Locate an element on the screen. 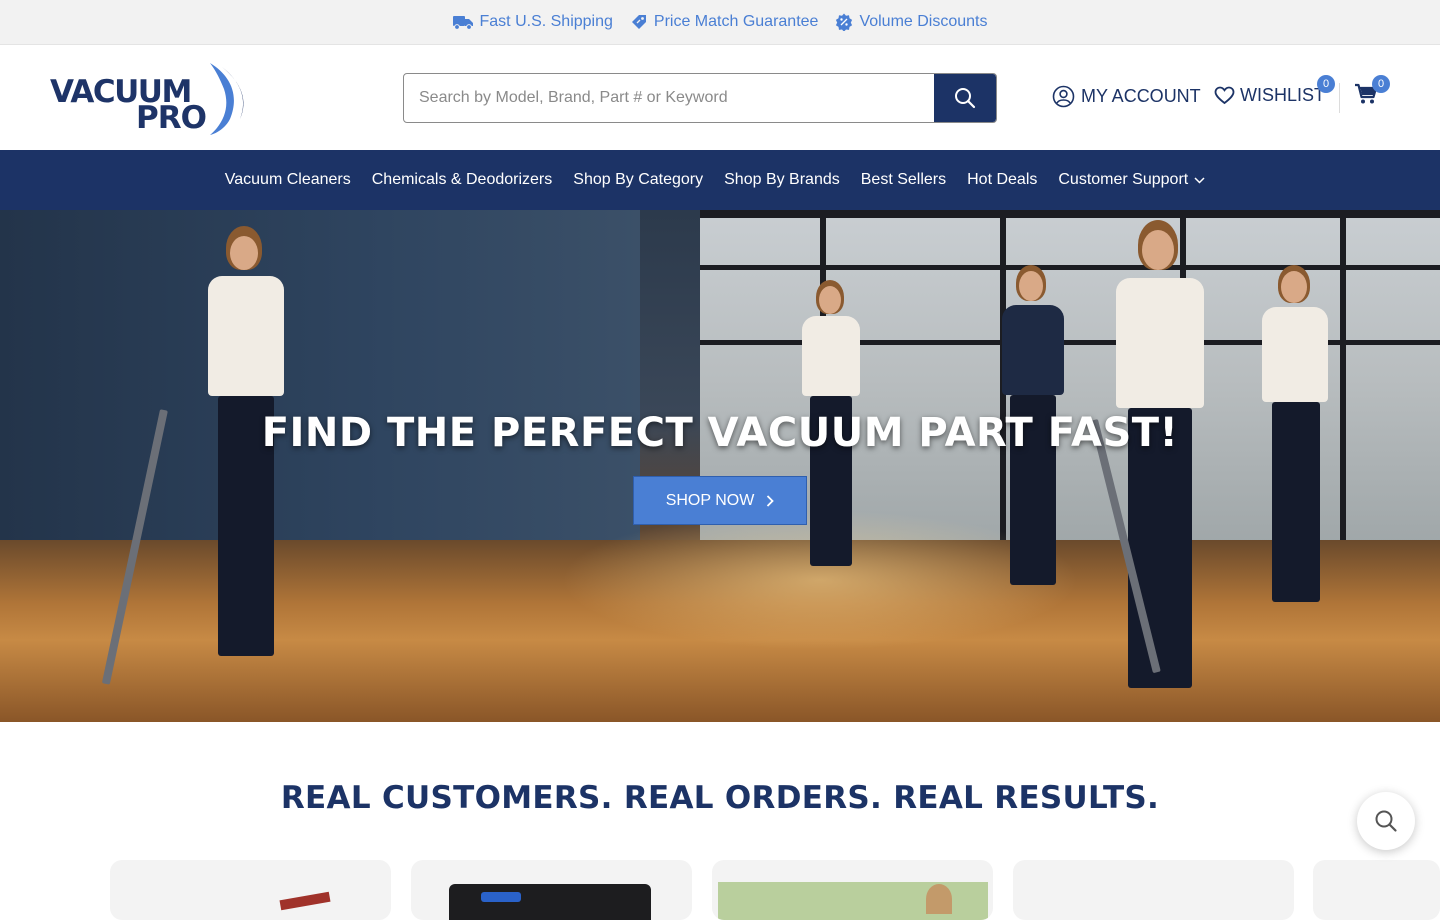 The height and width of the screenshot is (920, 1440). promo-label: Volume Discounts is located at coordinates (923, 21).